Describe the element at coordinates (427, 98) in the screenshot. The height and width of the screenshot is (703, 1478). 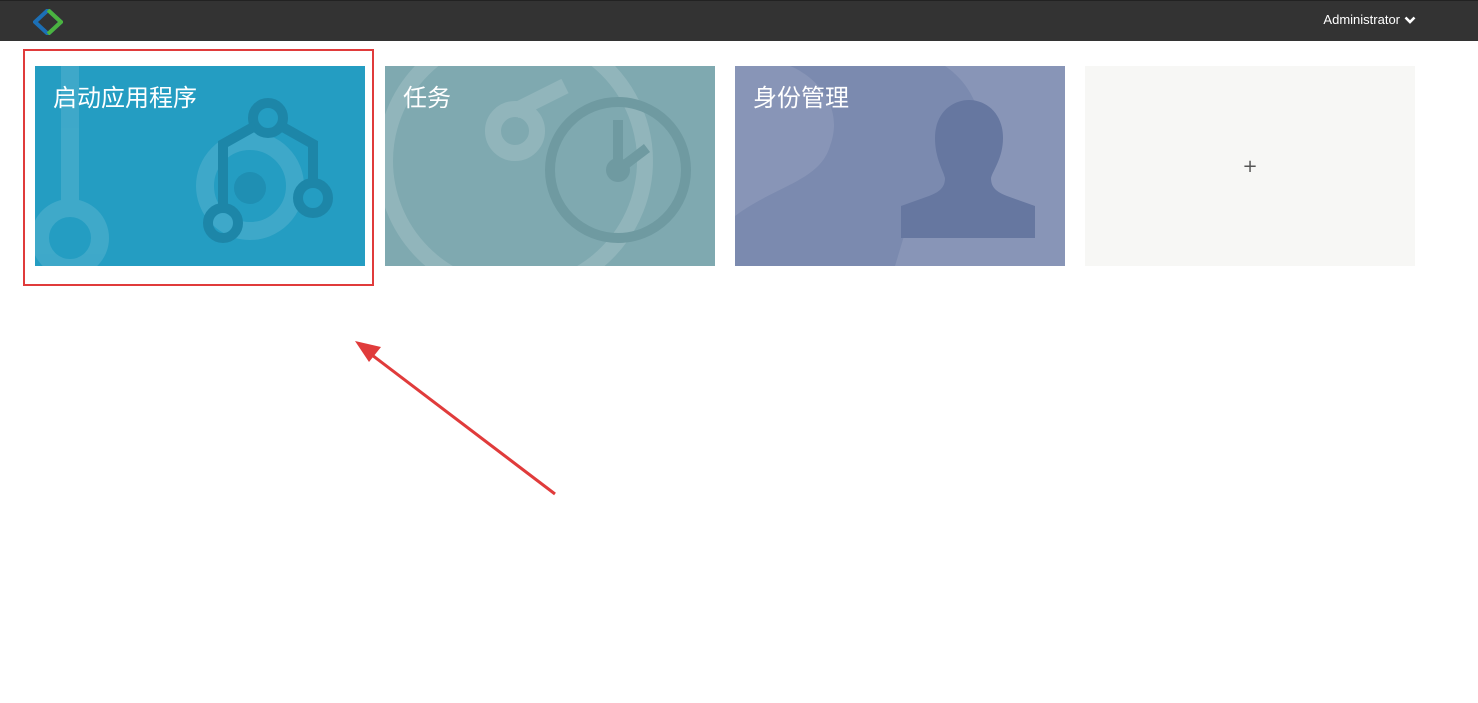
I see `tile-title: 任务` at that location.